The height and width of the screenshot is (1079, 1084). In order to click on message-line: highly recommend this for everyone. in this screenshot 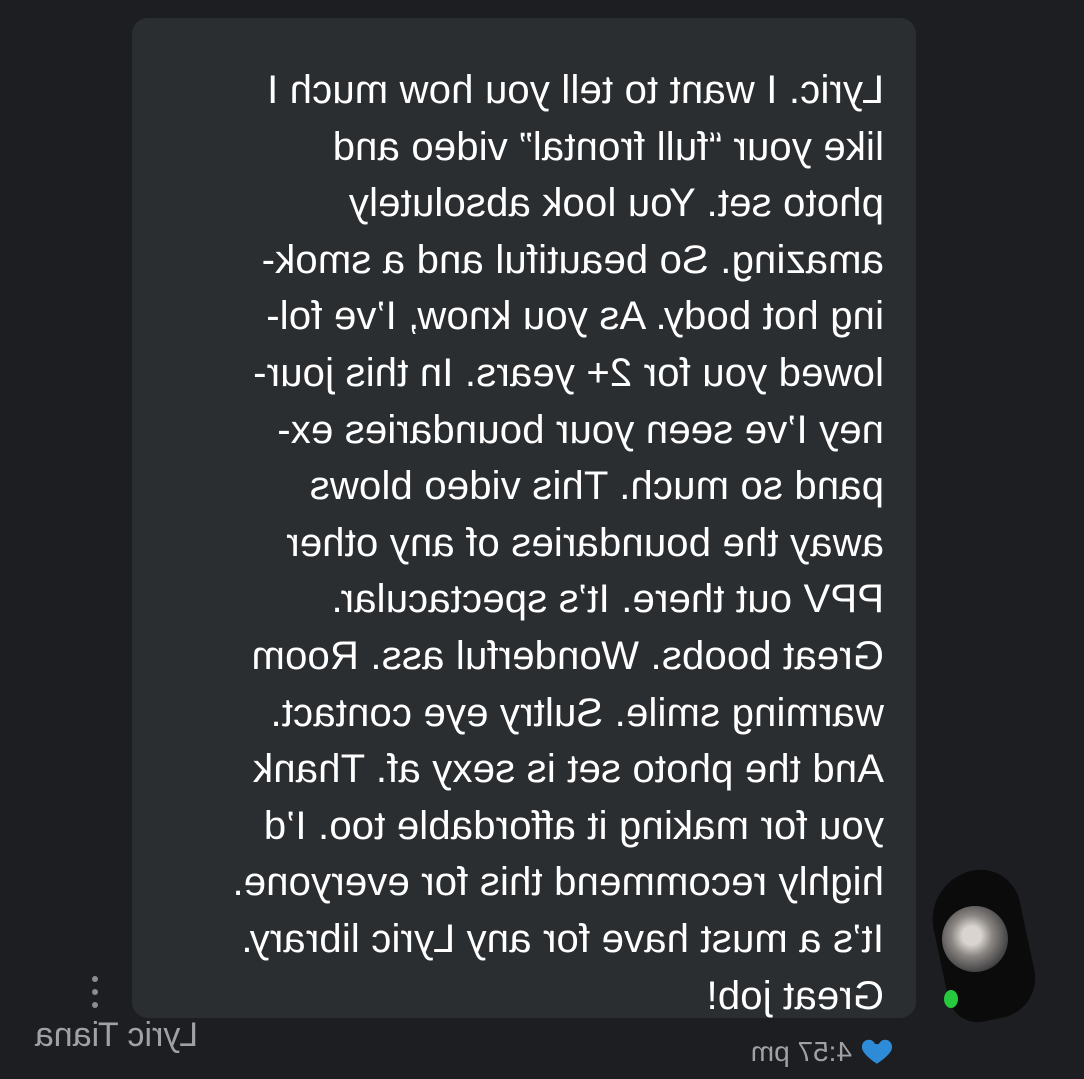, I will do `click(558, 882)`.